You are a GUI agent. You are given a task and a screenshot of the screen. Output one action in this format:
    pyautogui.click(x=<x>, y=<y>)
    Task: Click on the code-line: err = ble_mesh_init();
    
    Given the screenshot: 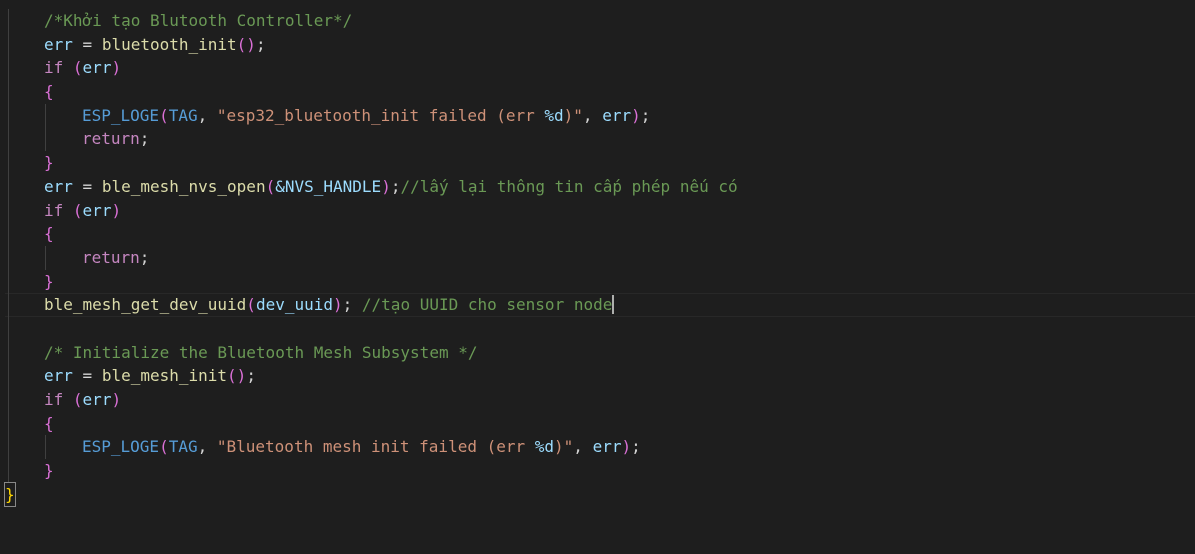 What is the action you would take?
    pyautogui.click(x=597, y=376)
    